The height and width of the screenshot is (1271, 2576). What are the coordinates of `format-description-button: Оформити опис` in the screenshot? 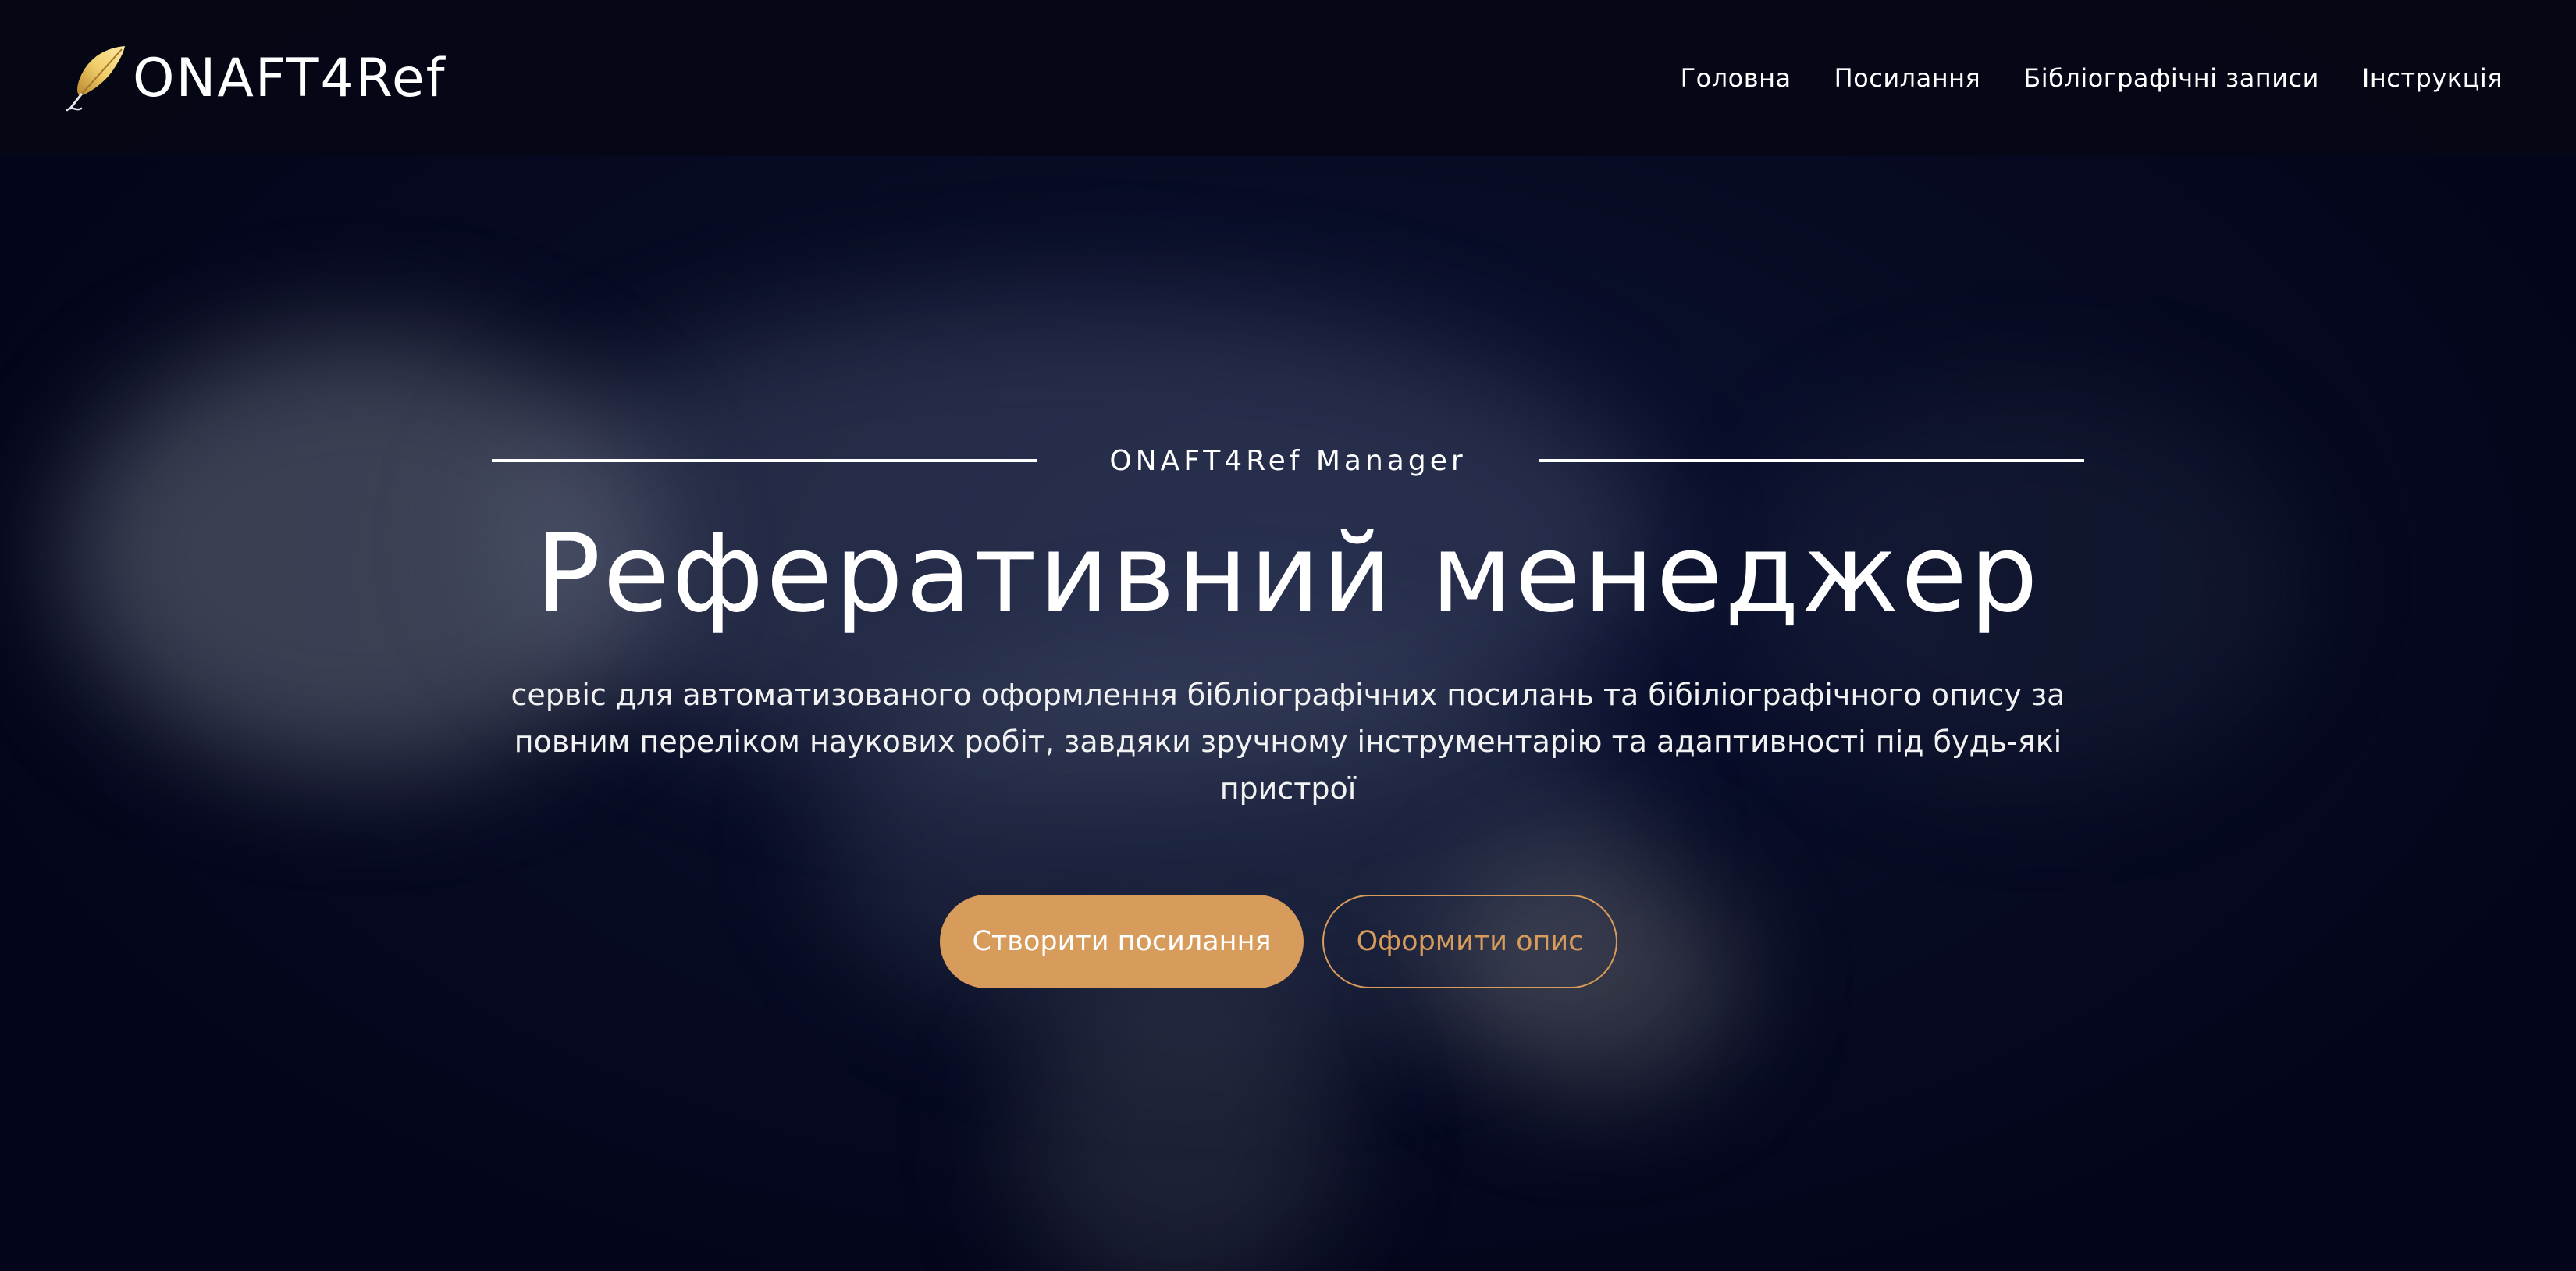 It's located at (1469, 941).